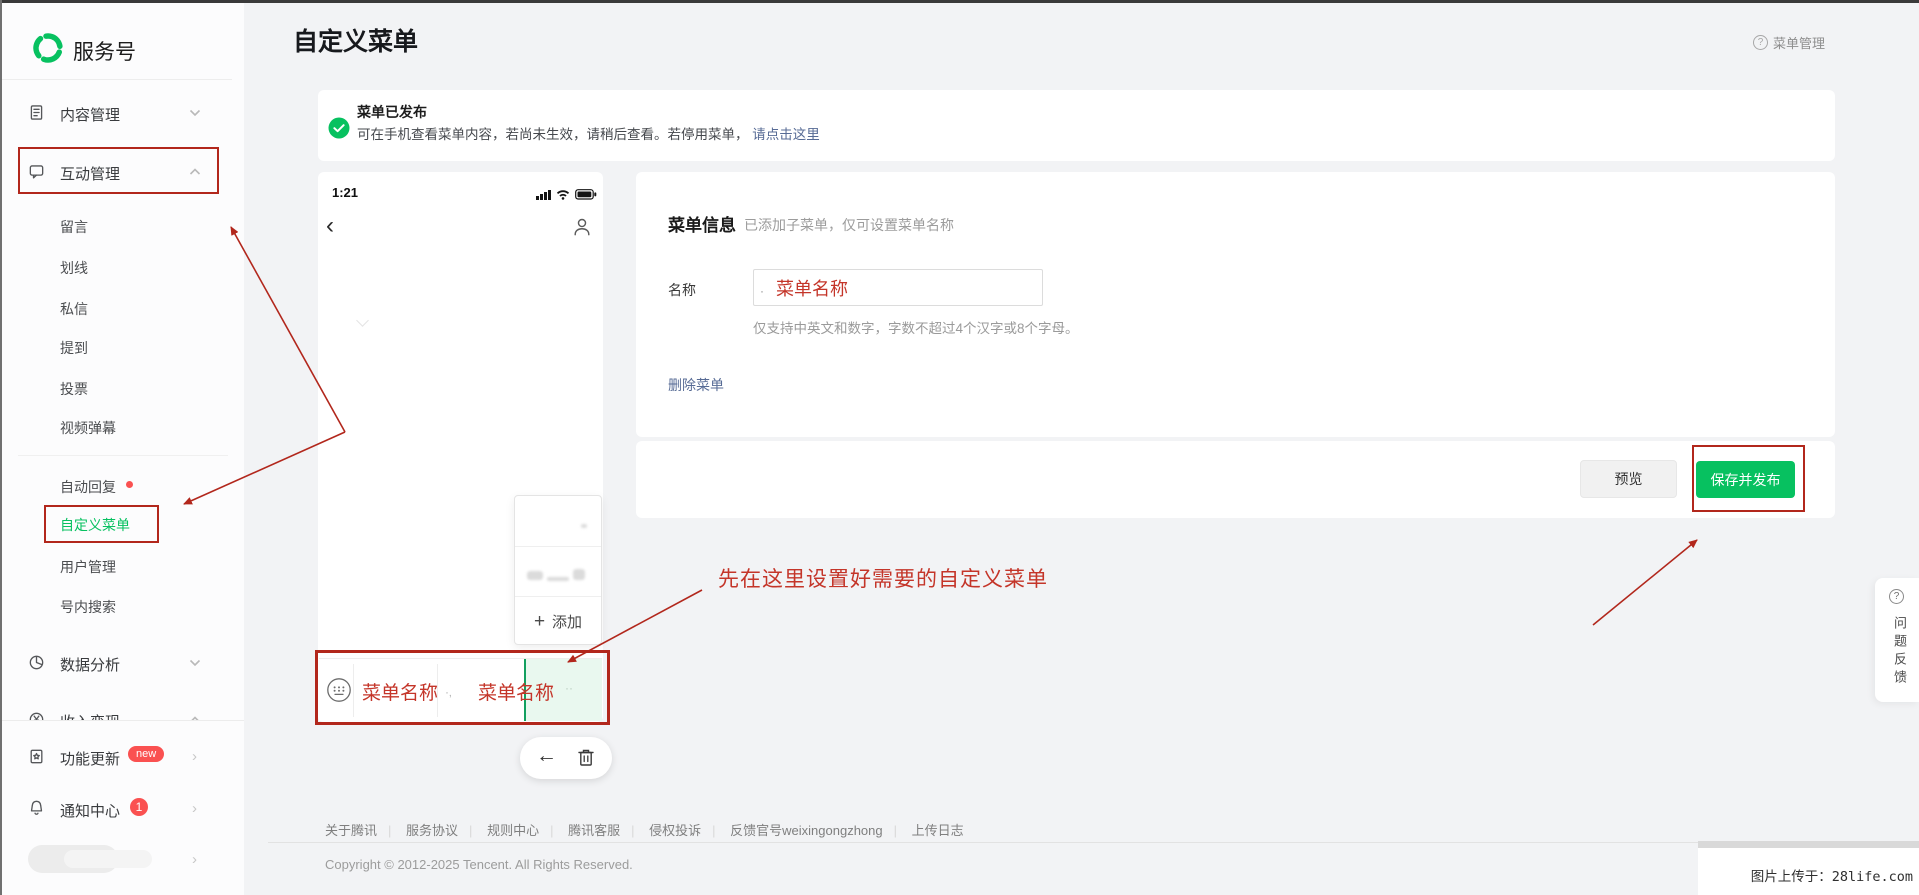 This screenshot has height=895, width=1919. I want to click on submenu-add-button: + 添加, so click(558, 621).